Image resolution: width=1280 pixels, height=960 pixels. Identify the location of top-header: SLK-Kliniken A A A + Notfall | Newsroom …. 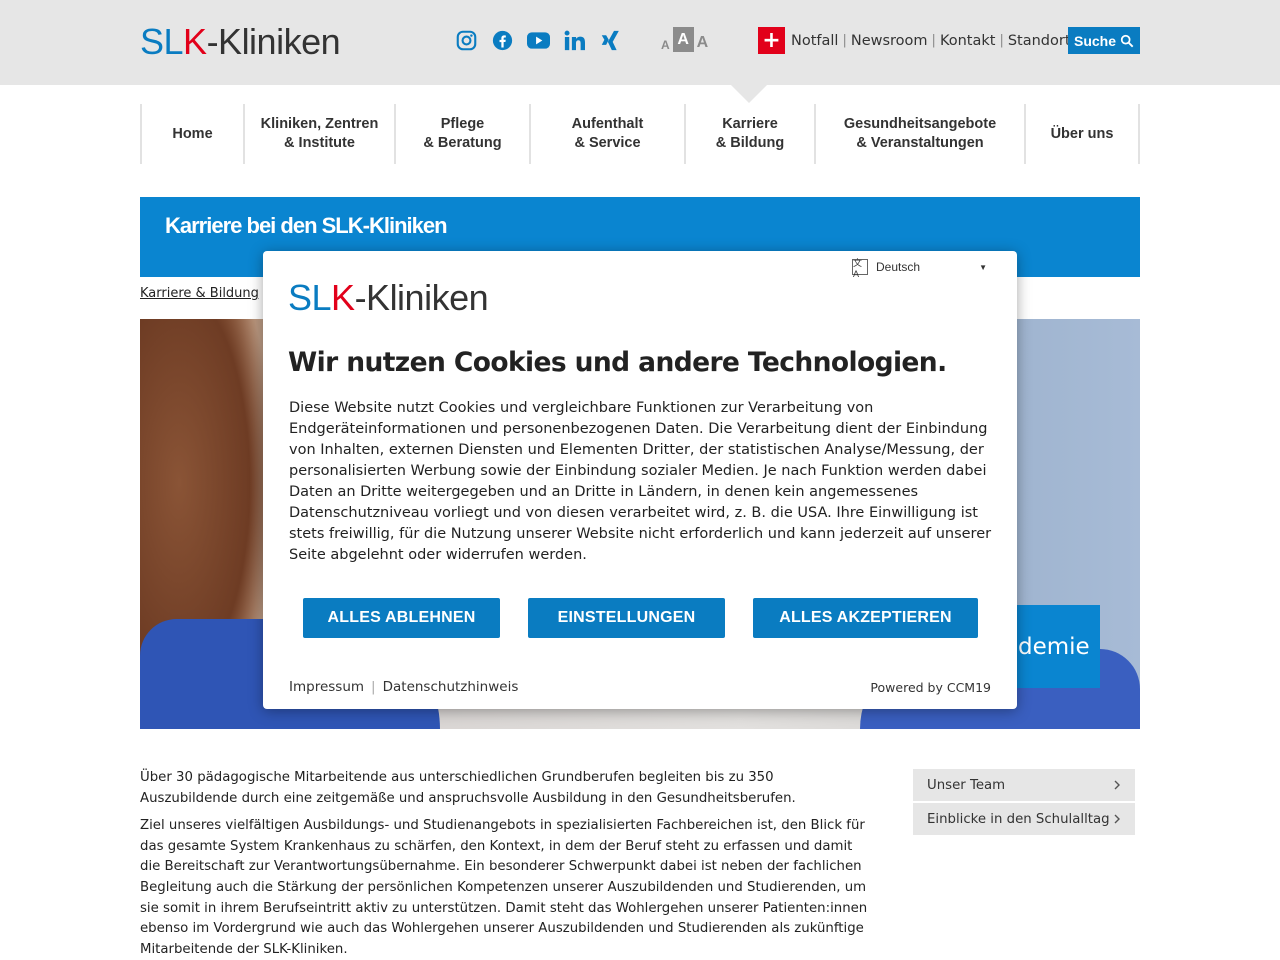
(640, 42).